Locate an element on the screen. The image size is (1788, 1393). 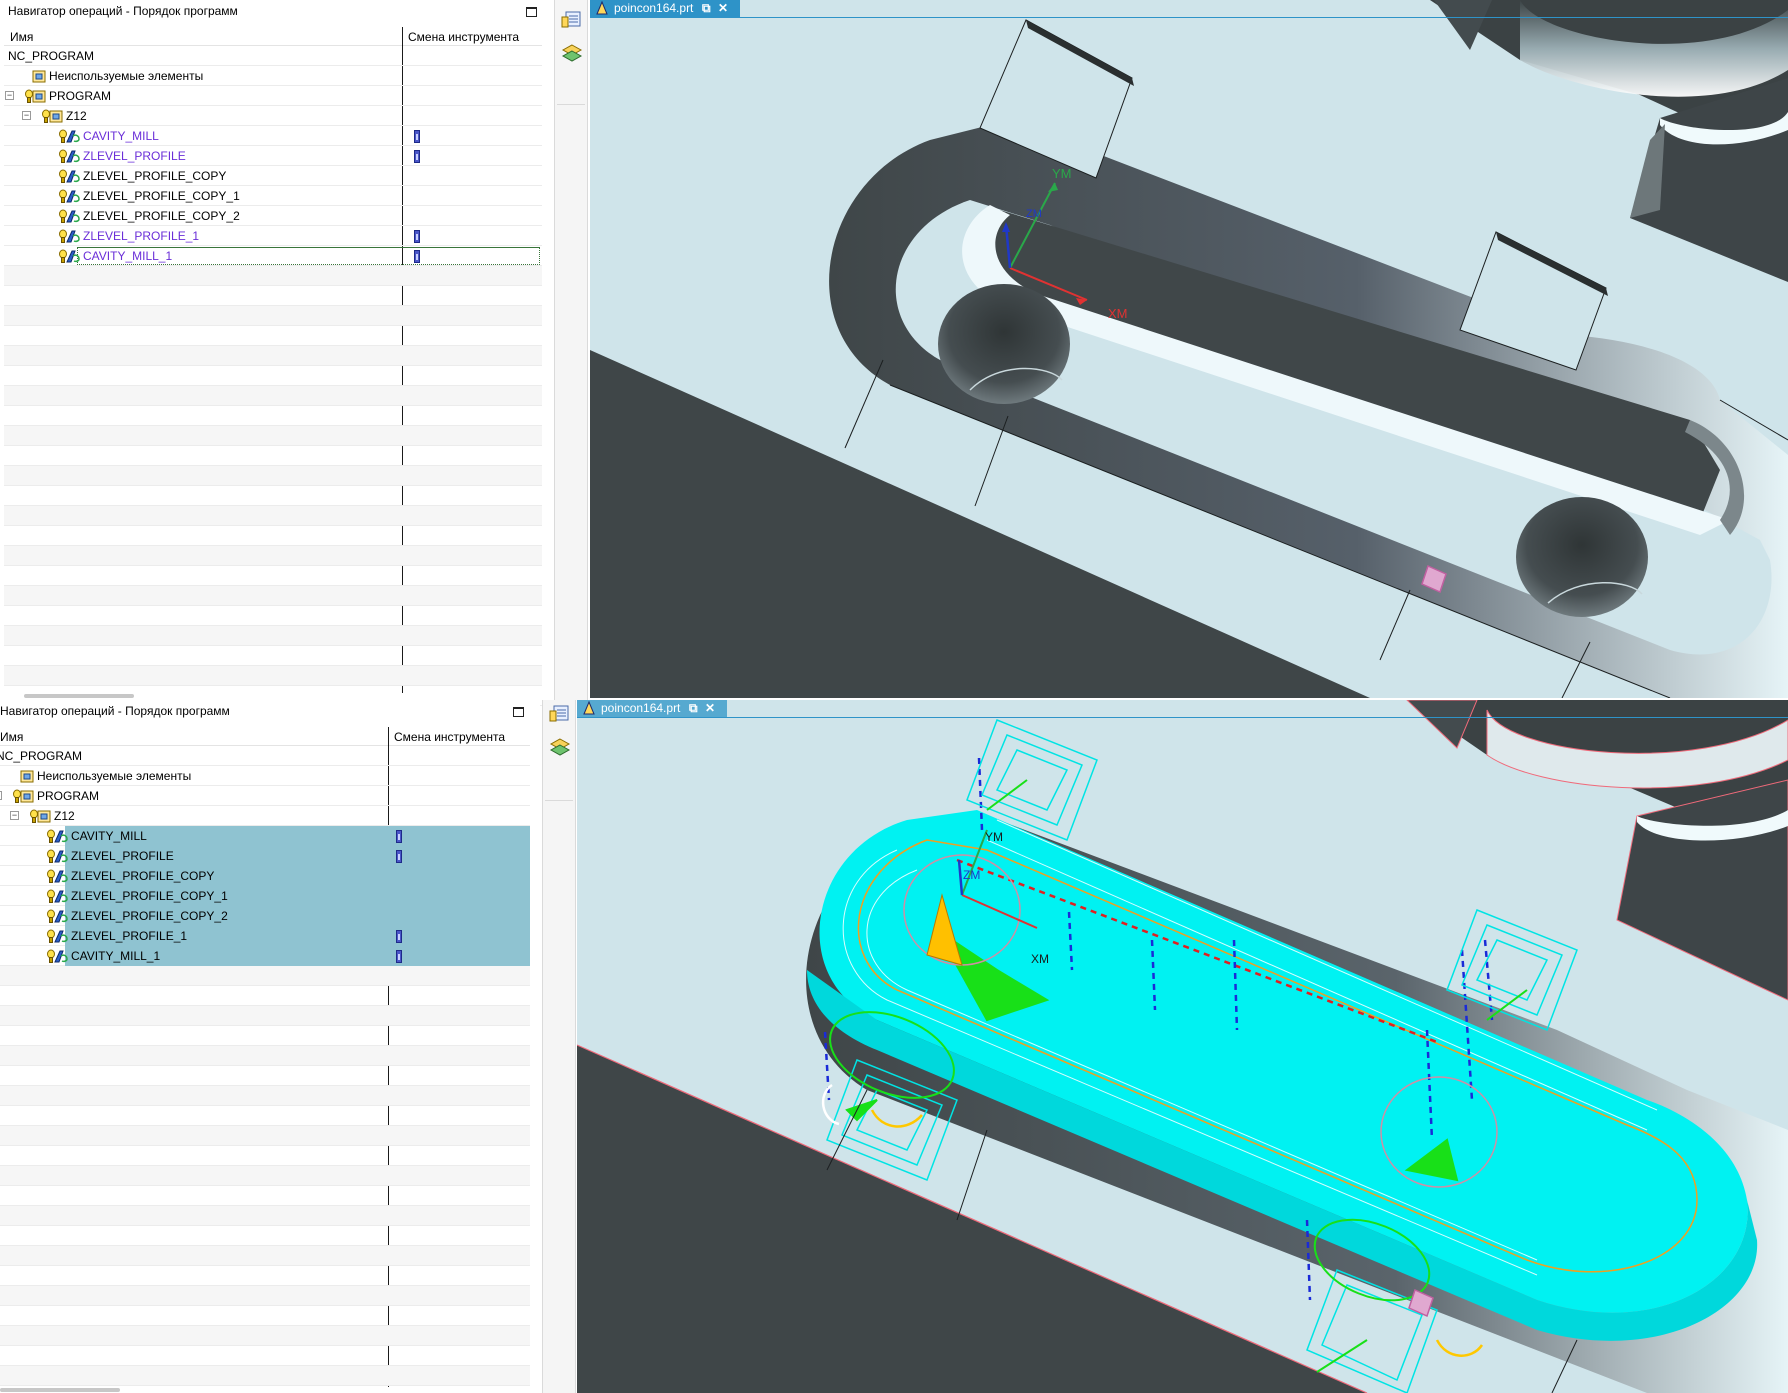
tree-item-label: ZLEVEL_PROFILE_COPY is located at coordinates (143, 876).